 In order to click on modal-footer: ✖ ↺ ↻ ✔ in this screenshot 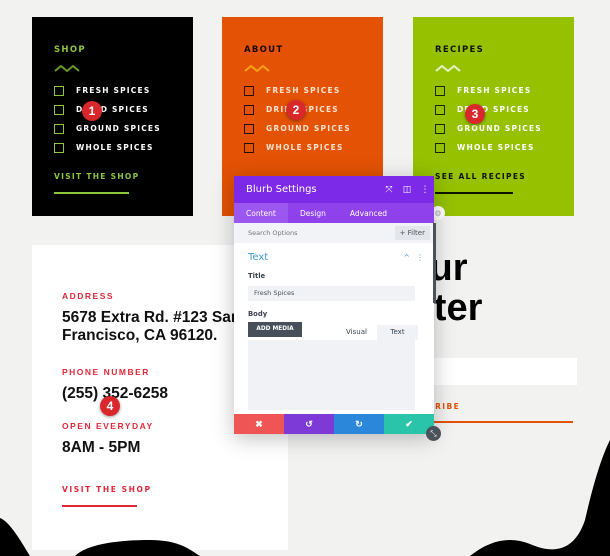, I will do `click(334, 424)`.